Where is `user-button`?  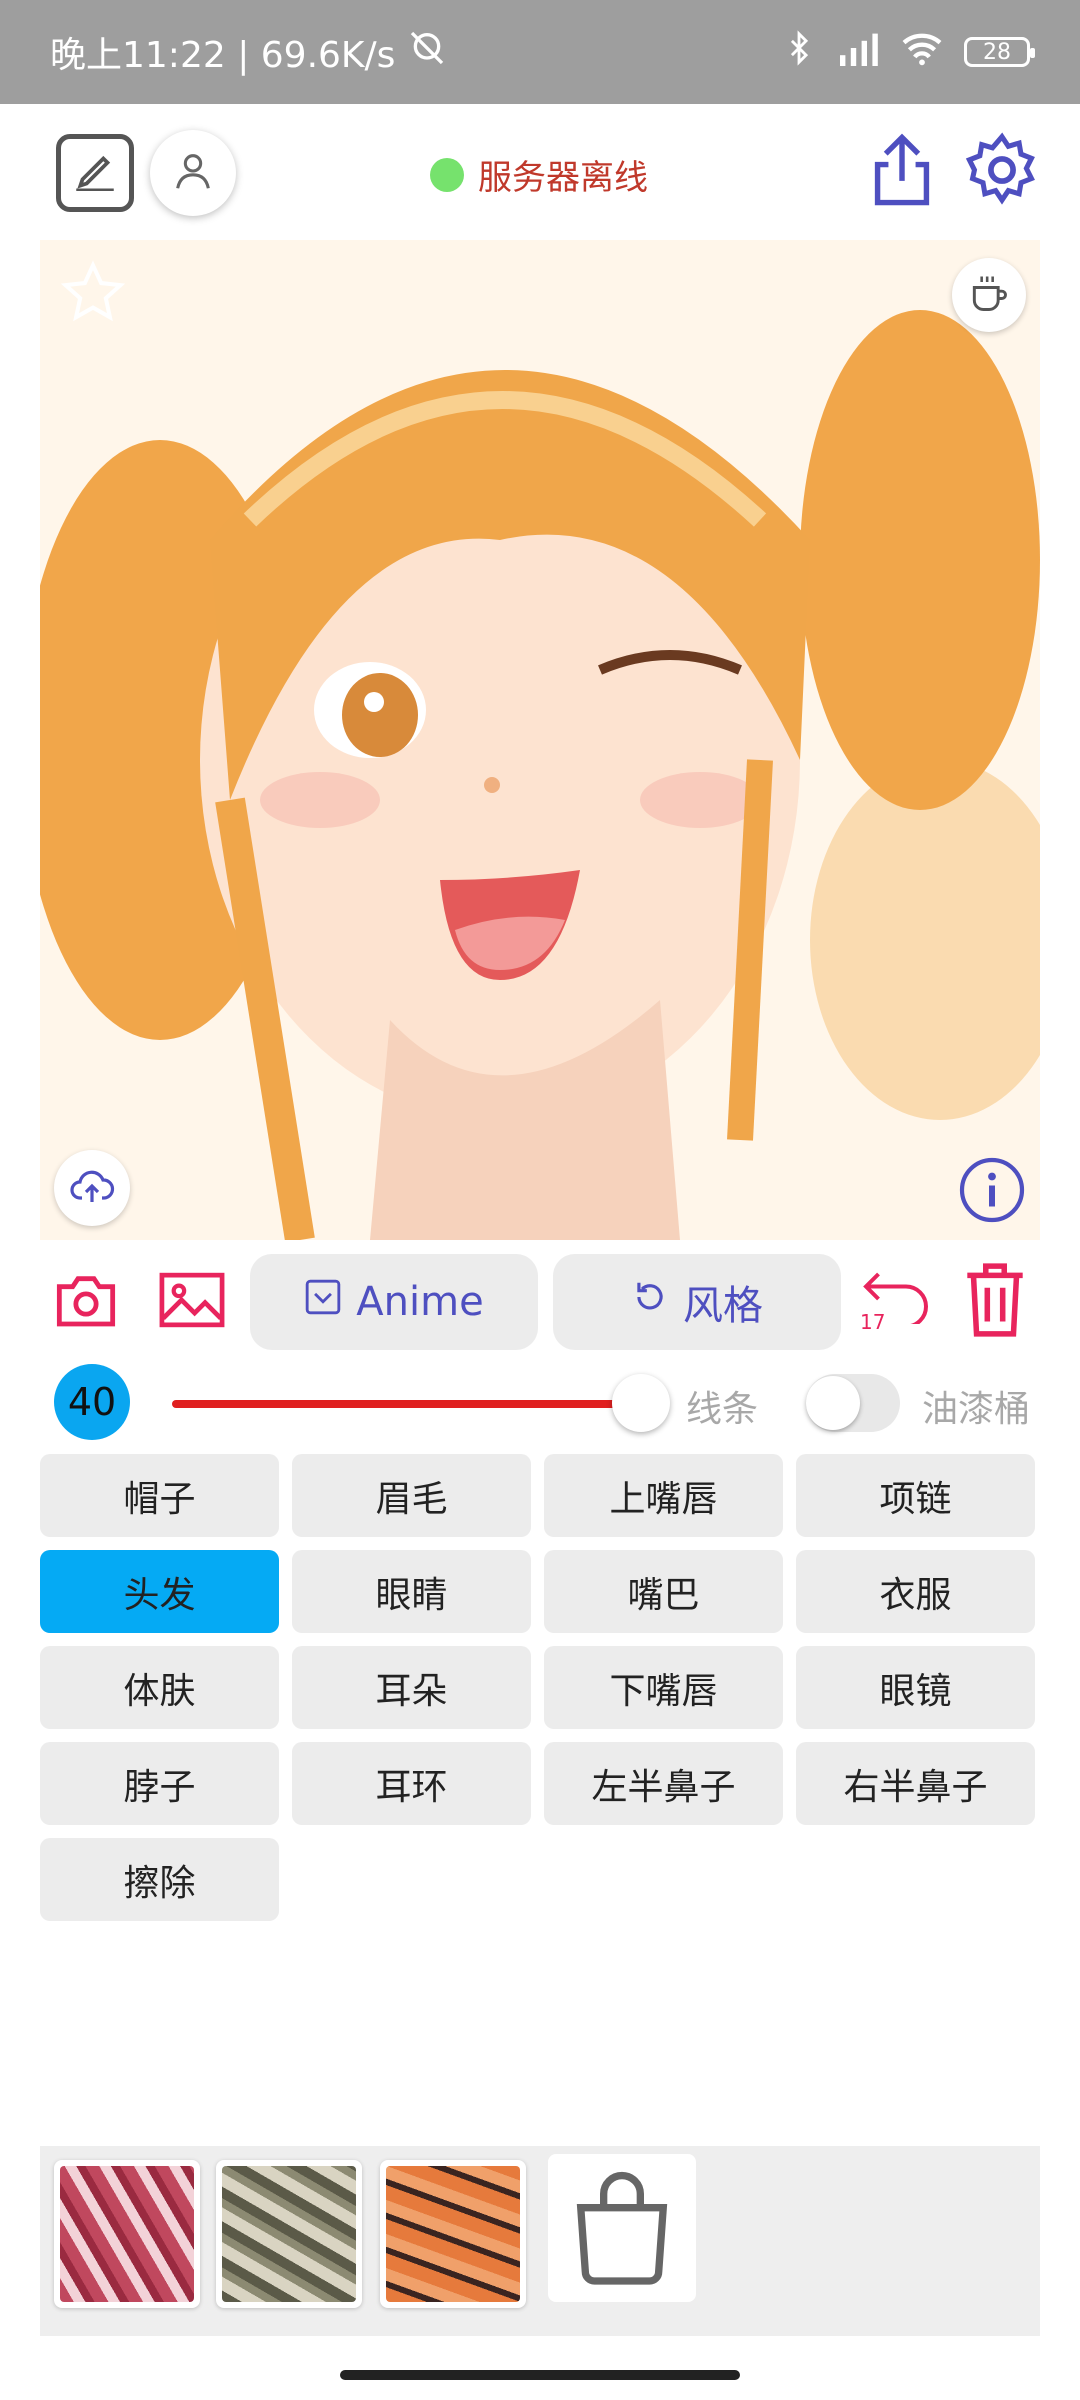
user-button is located at coordinates (193, 173).